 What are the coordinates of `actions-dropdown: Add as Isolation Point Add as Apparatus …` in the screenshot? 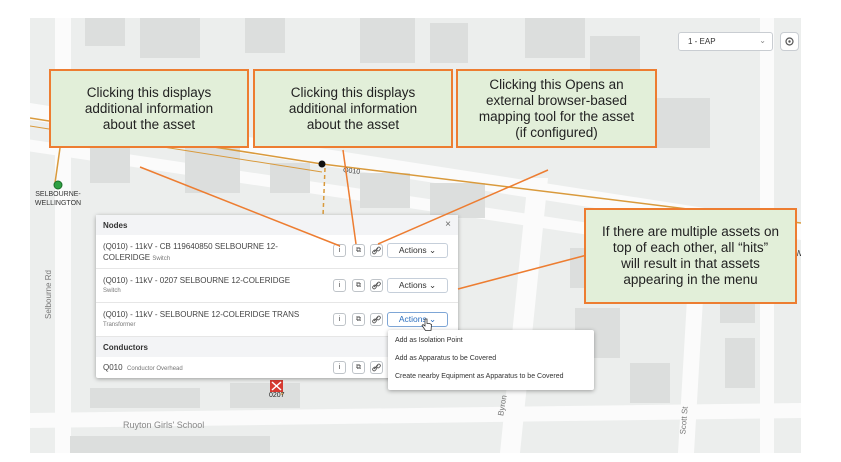 It's located at (491, 360).